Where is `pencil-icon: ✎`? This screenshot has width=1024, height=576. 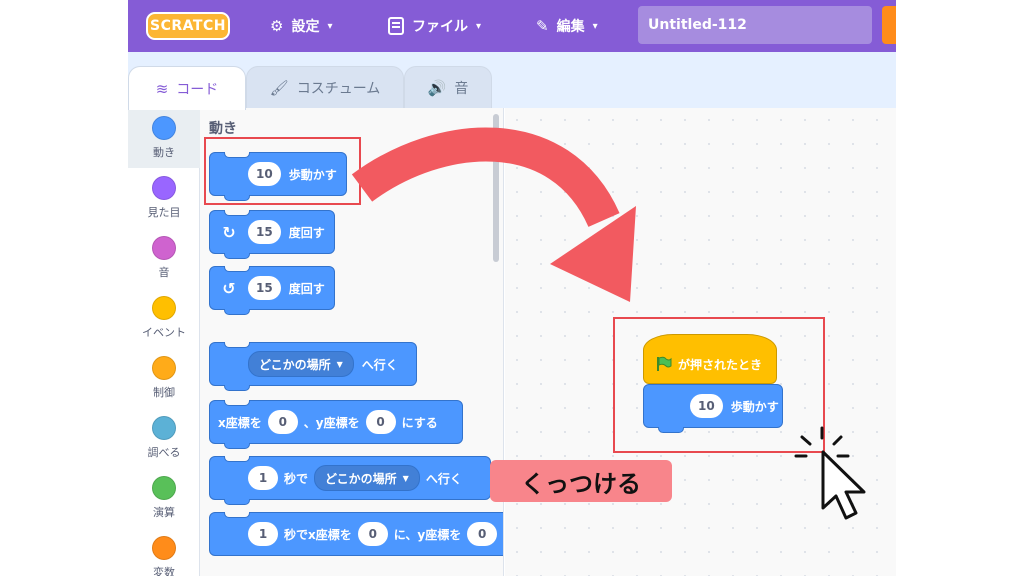 pencil-icon: ✎ is located at coordinates (542, 26).